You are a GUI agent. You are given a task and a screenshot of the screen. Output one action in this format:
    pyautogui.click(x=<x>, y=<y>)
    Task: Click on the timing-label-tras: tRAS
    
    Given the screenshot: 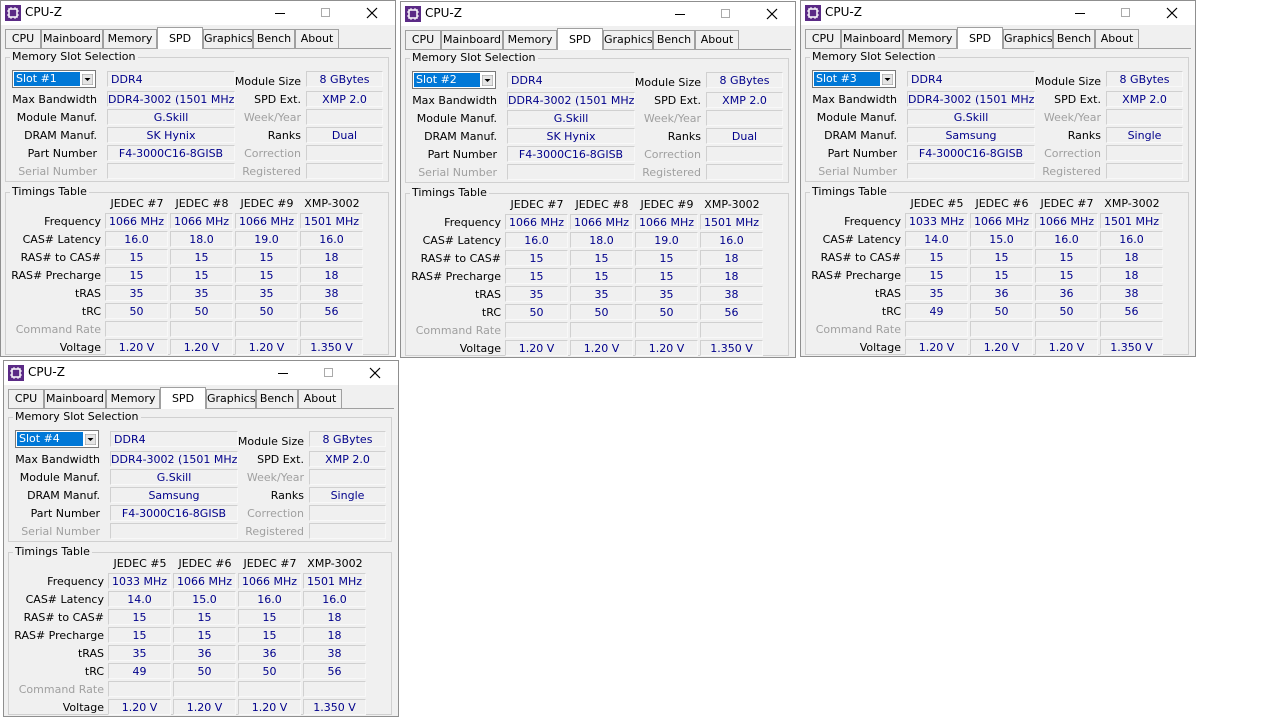 What is the action you would take?
    pyautogui.click(x=487, y=294)
    